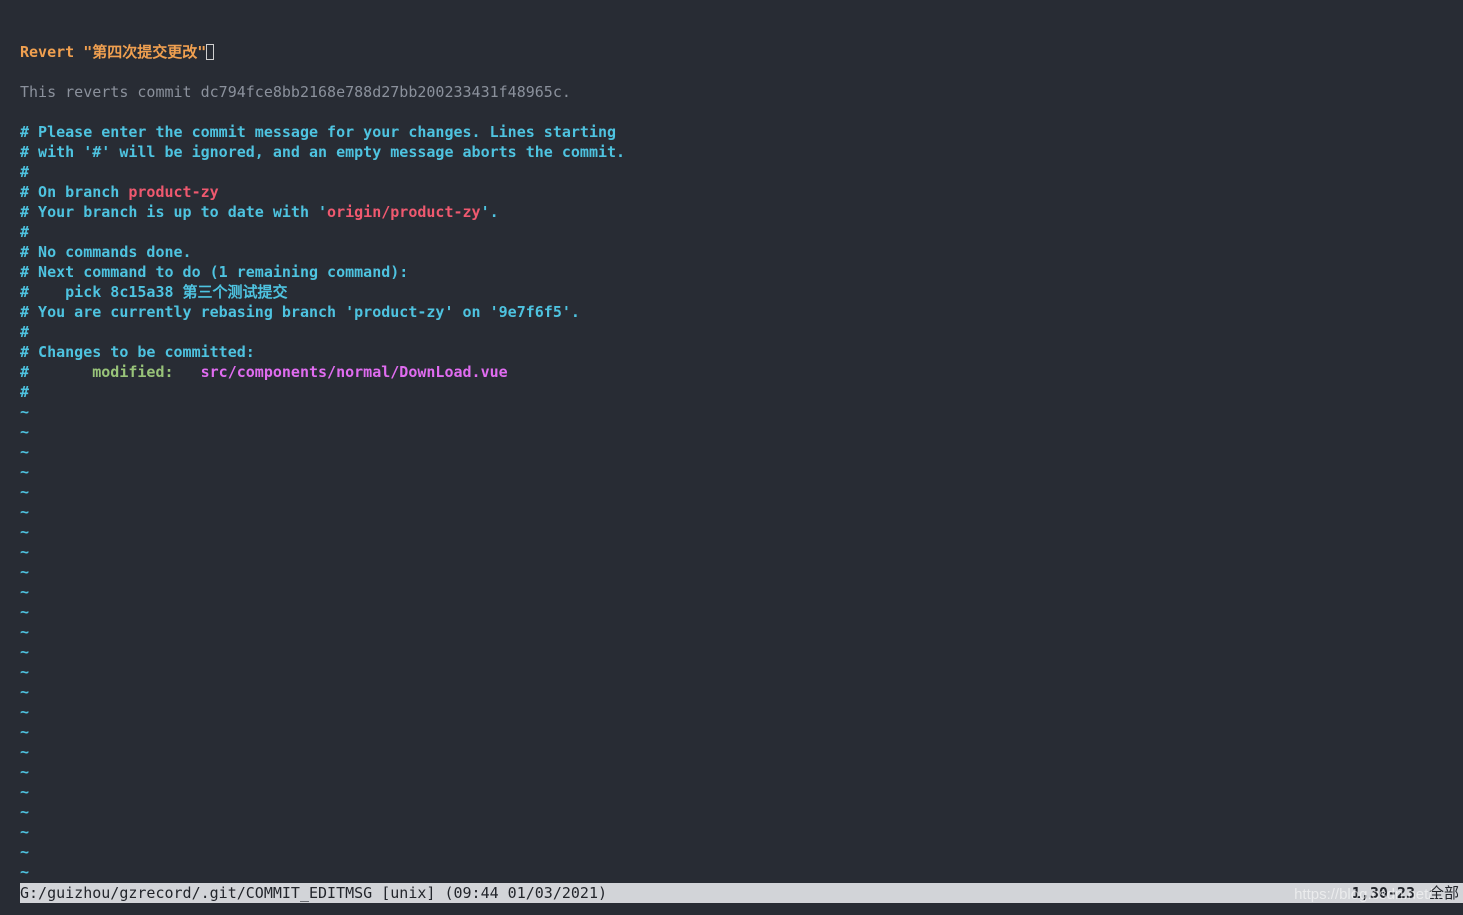 Image resolution: width=1463 pixels, height=915 pixels. What do you see at coordinates (210, 52) in the screenshot?
I see `text-cursor` at bounding box center [210, 52].